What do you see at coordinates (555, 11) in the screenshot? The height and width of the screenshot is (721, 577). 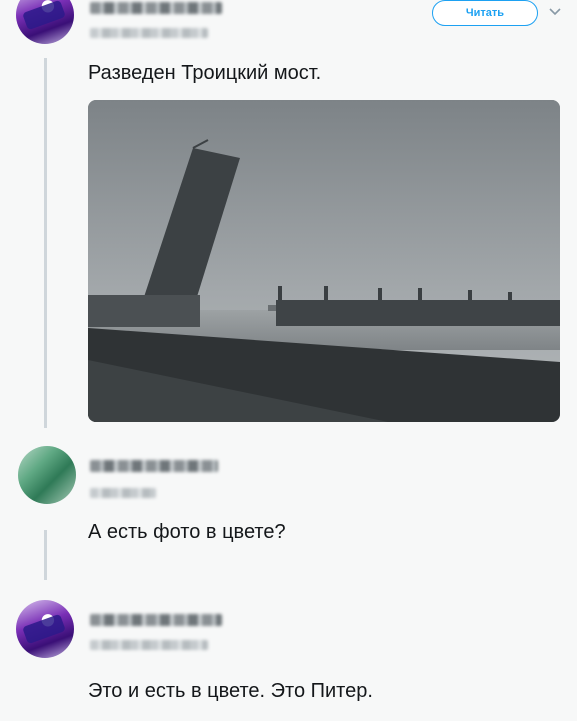 I see `chevron-down-icon` at bounding box center [555, 11].